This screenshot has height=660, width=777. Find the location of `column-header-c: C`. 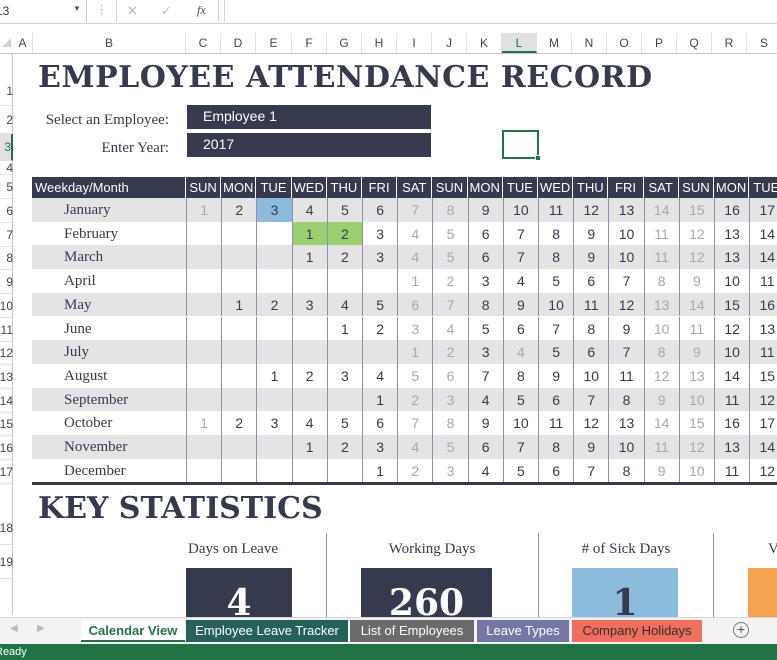

column-header-c: C is located at coordinates (203, 43).